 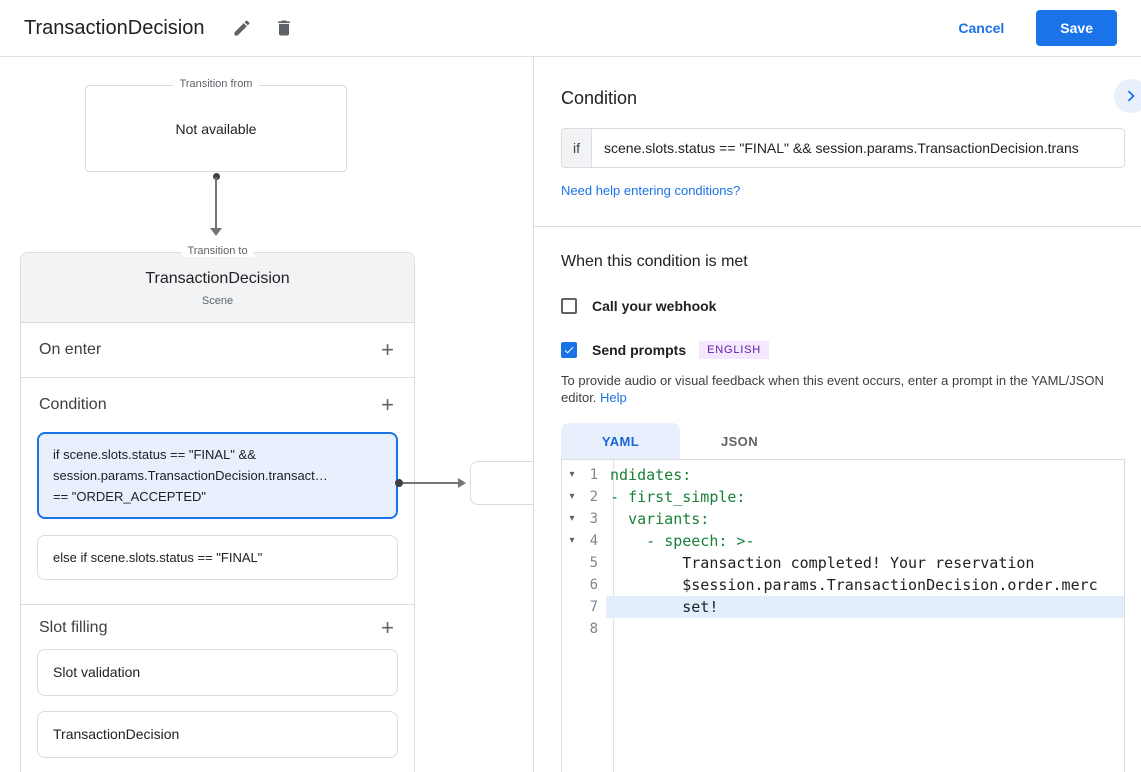 What do you see at coordinates (593, 563) in the screenshot?
I see `line-number: 5` at bounding box center [593, 563].